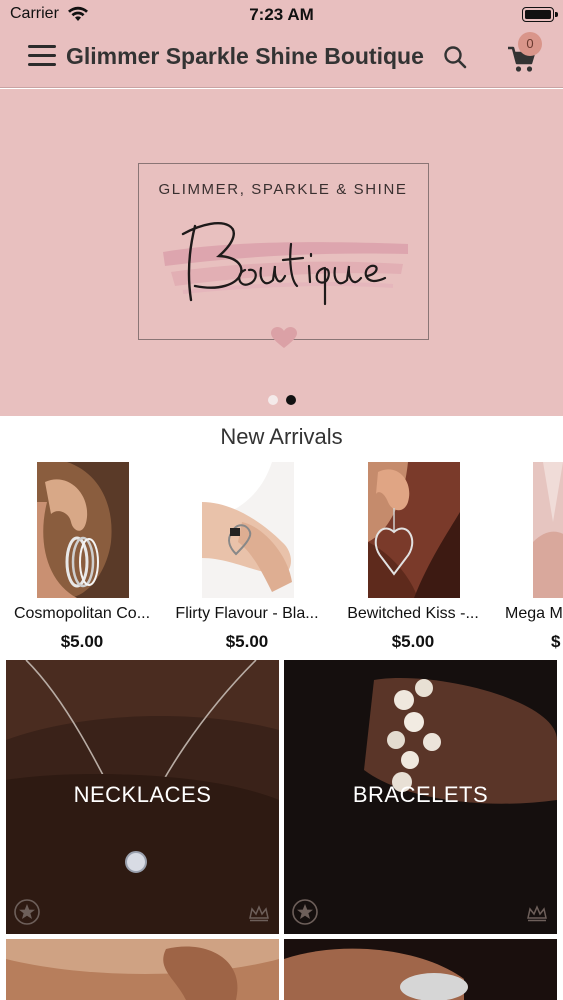 The image size is (563, 1000). Describe the element at coordinates (534, 613) in the screenshot. I see `product-name: Mega M` at that location.